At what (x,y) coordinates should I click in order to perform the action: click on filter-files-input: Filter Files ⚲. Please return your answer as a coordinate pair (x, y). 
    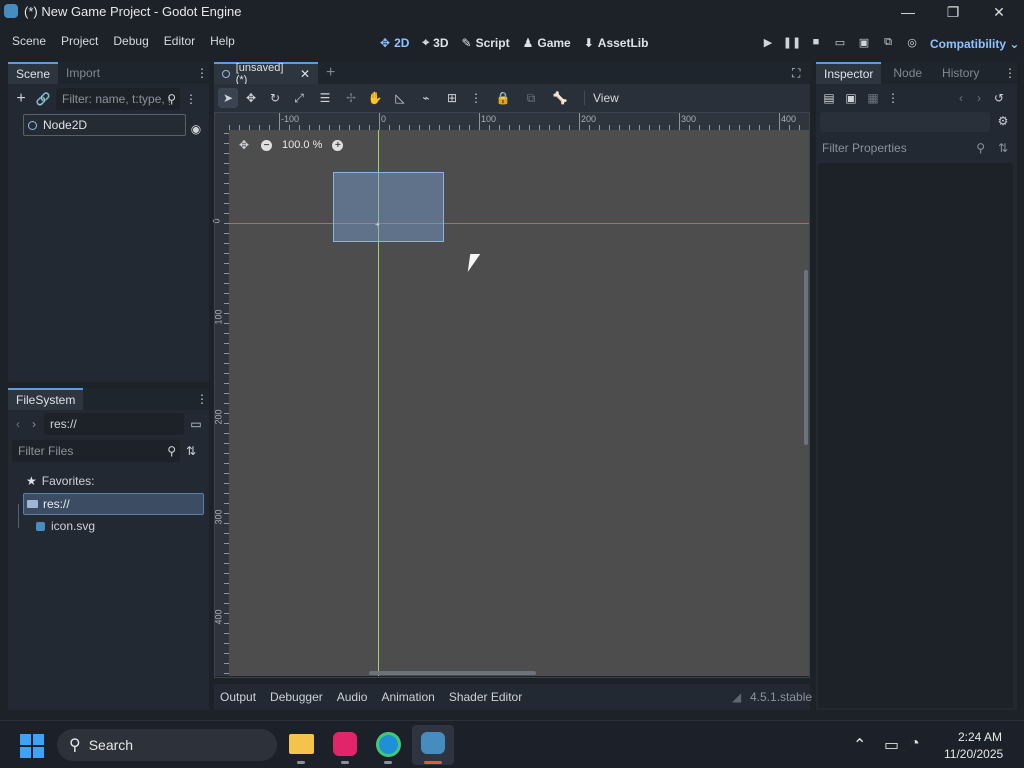
    Looking at the image, I should click on (96, 451).